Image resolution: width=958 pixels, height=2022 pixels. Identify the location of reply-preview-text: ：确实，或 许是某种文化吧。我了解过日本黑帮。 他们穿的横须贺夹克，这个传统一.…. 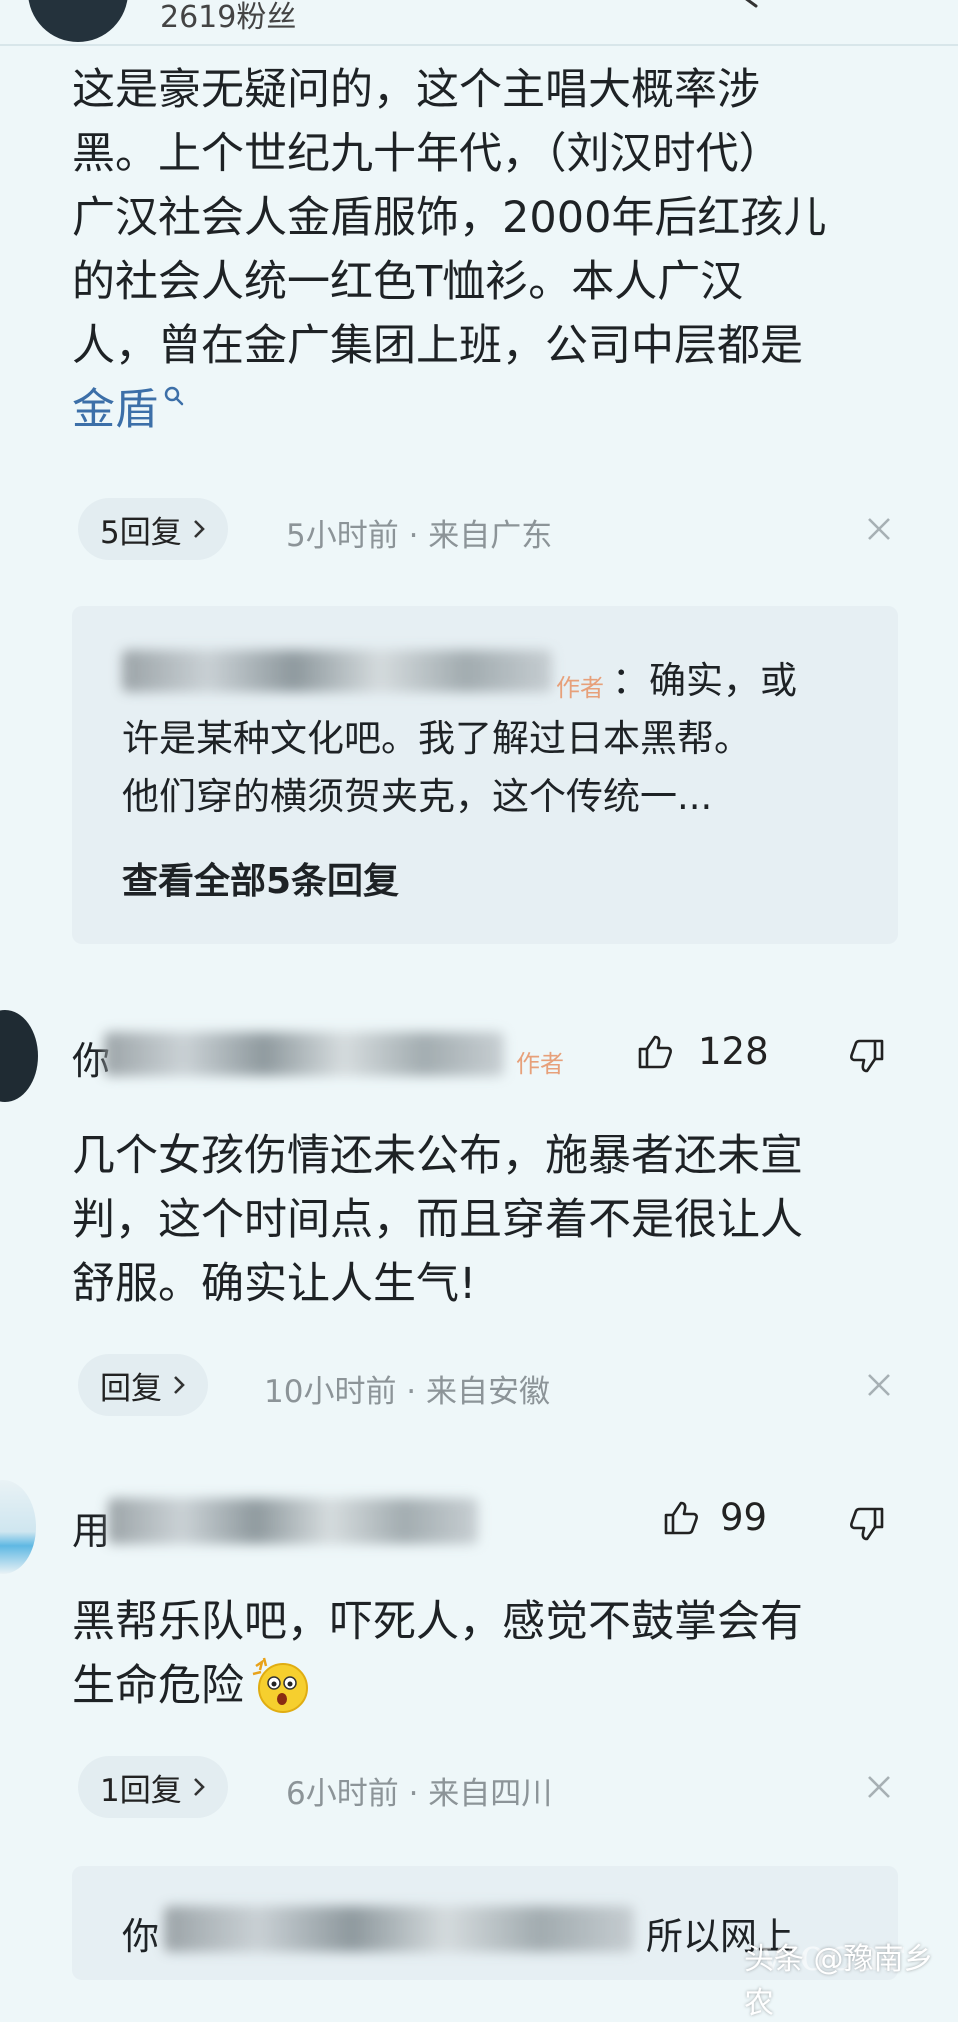
(459, 738).